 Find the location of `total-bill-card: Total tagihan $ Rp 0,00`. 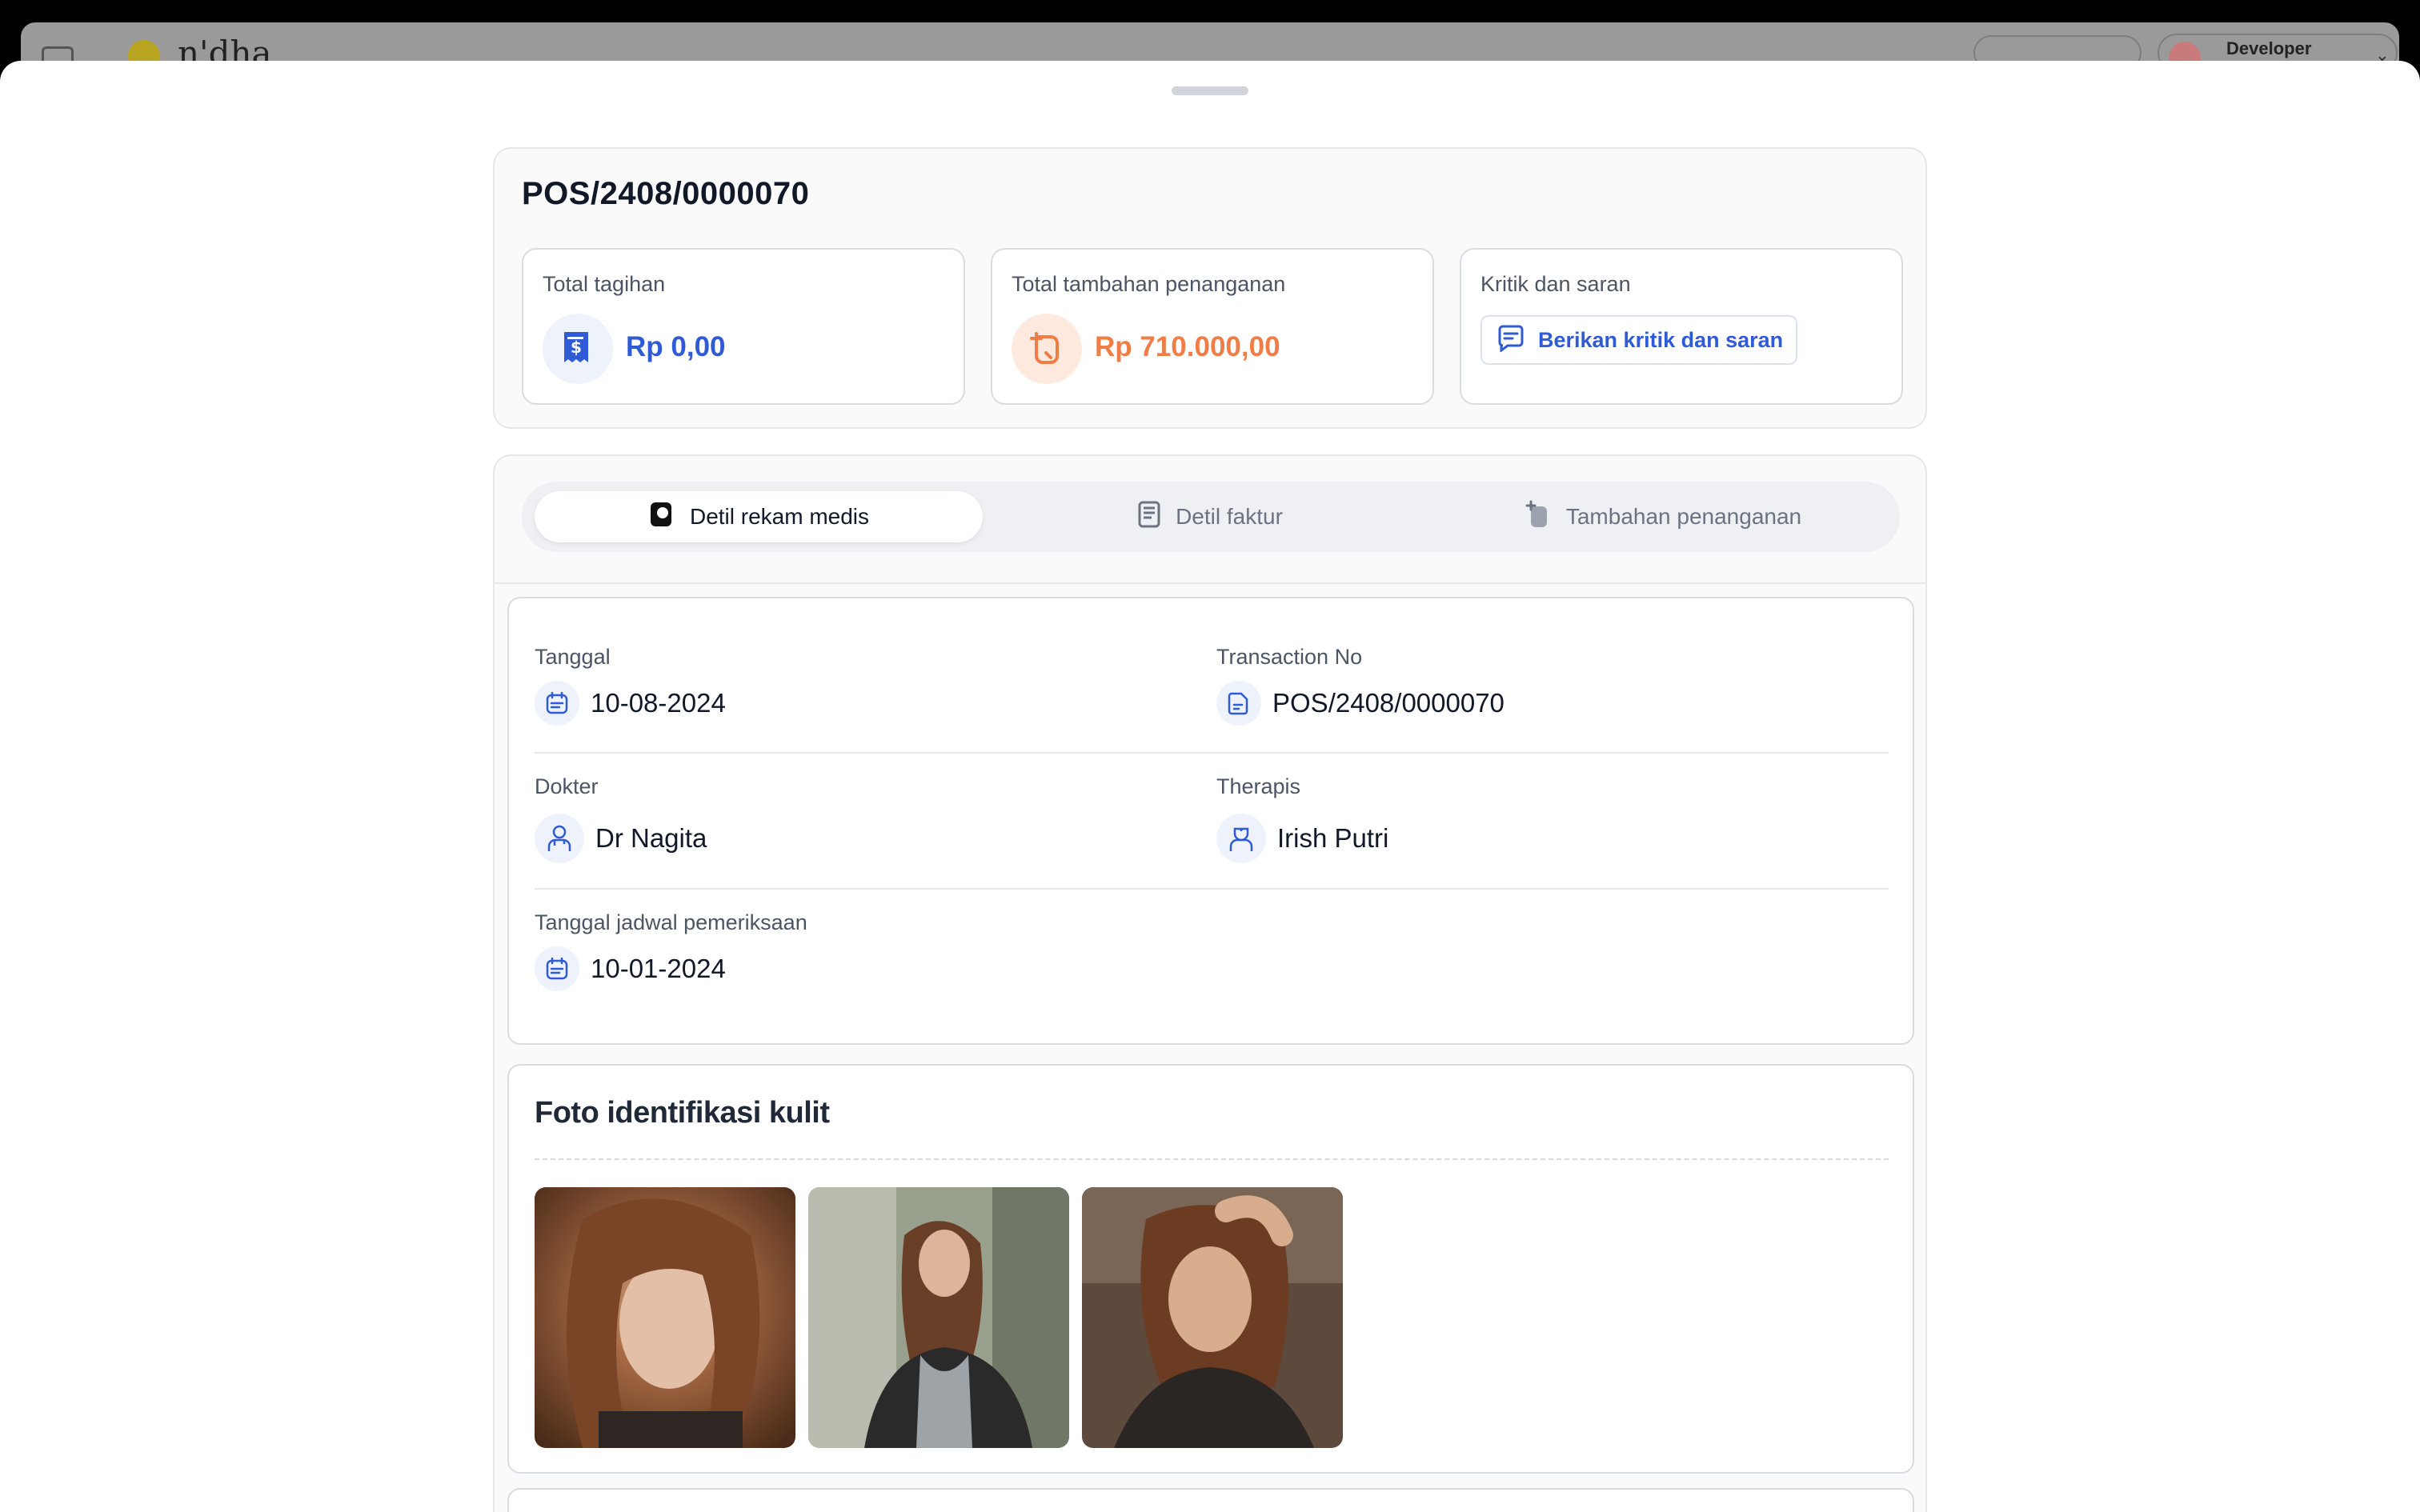

total-bill-card: Total tagihan $ Rp 0,00 is located at coordinates (743, 326).